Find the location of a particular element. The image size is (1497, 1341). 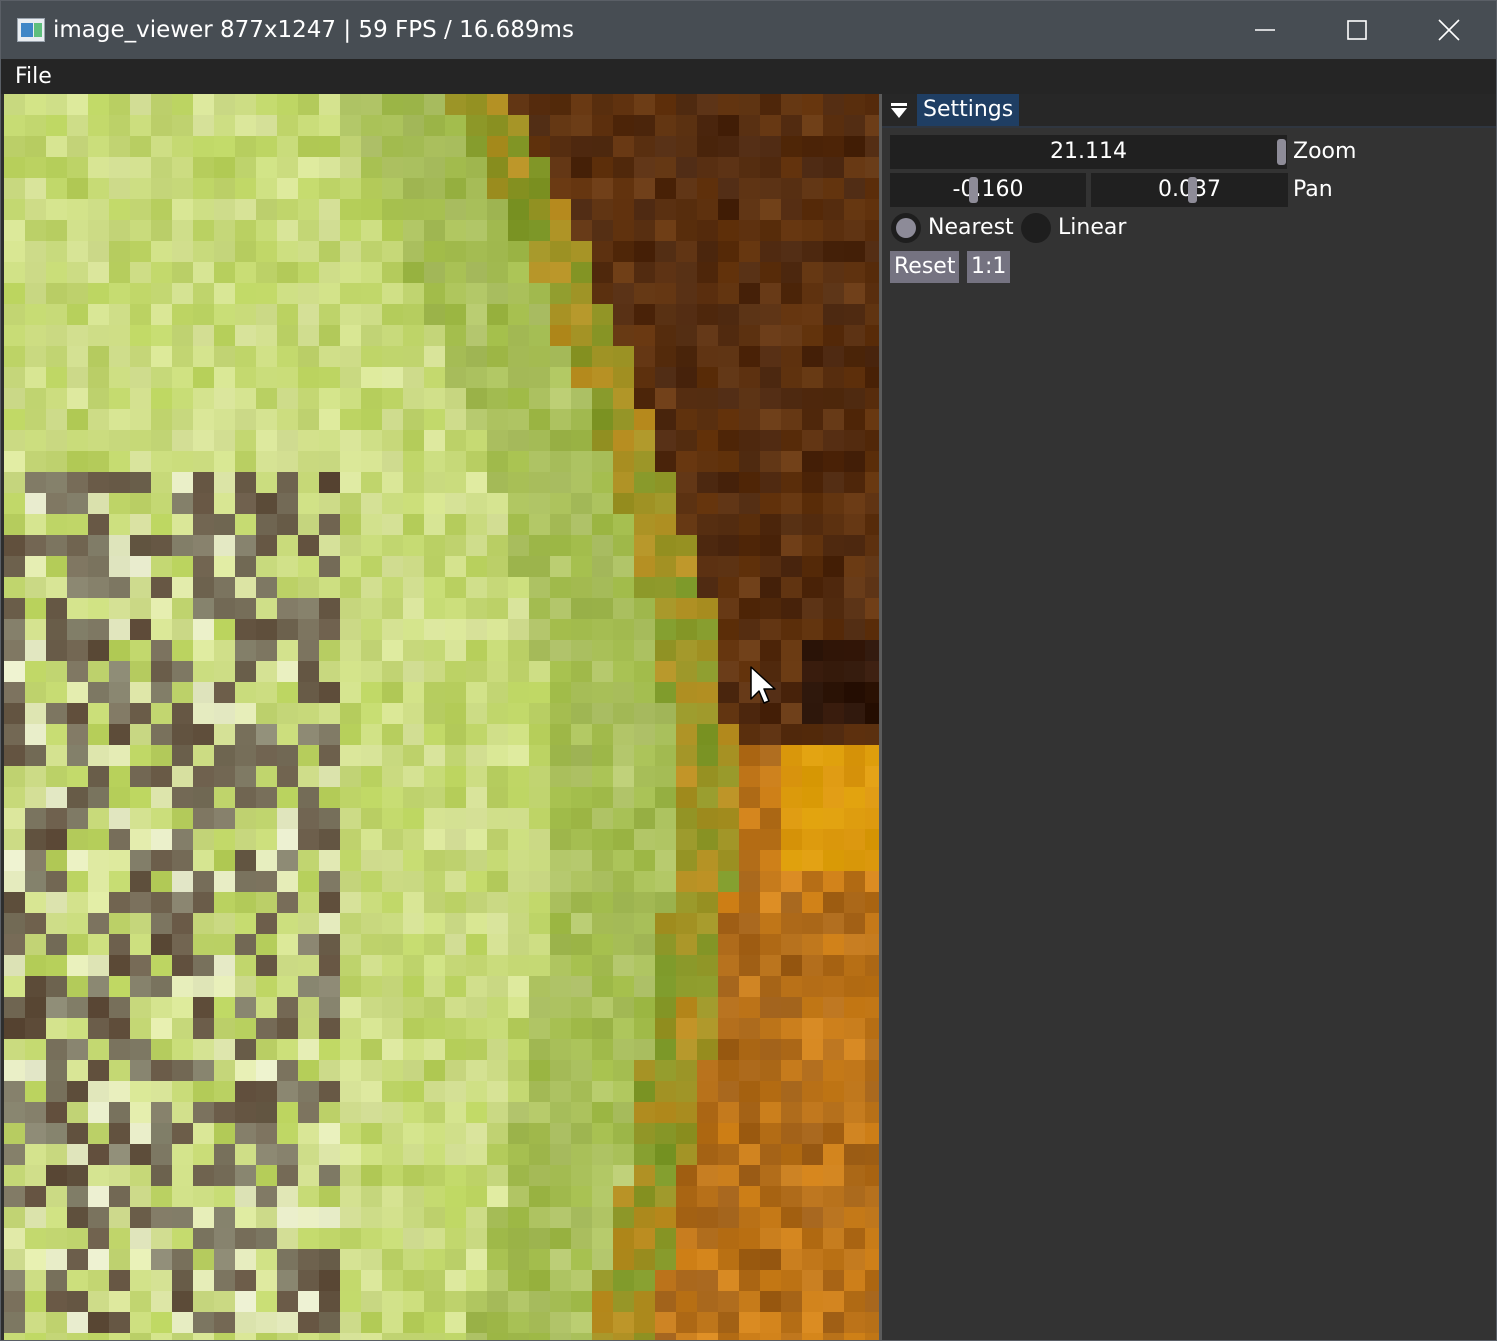

pan-y-slider-grab is located at coordinates (1192, 190).